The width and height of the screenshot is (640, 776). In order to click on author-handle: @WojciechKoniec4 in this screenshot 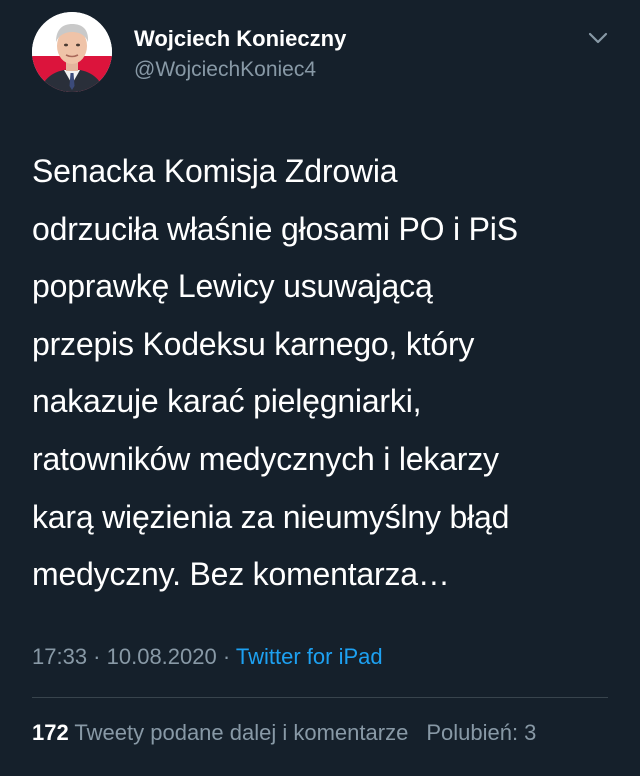, I will do `click(240, 70)`.